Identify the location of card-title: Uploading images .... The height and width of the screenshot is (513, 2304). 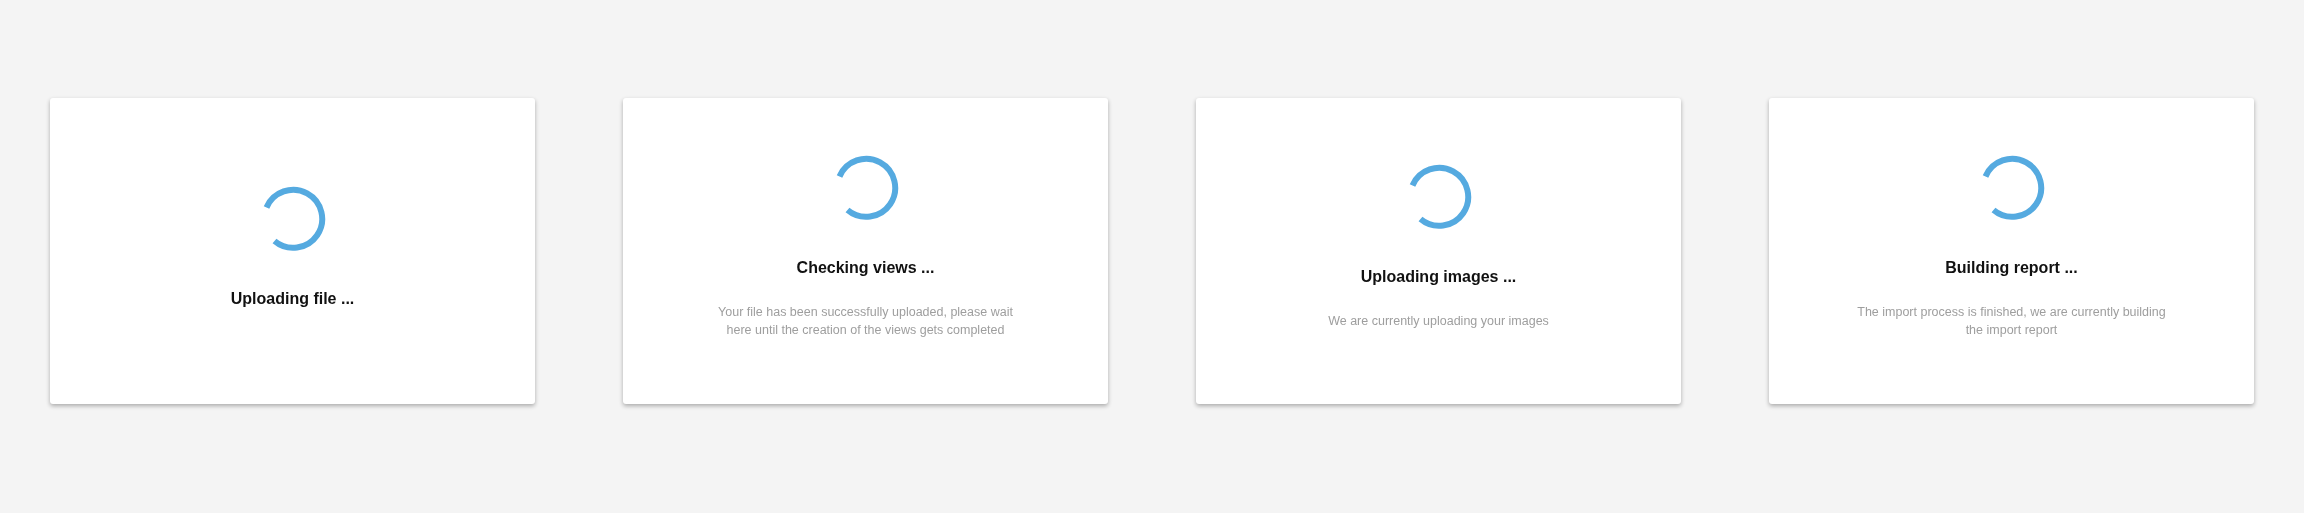
(1438, 277).